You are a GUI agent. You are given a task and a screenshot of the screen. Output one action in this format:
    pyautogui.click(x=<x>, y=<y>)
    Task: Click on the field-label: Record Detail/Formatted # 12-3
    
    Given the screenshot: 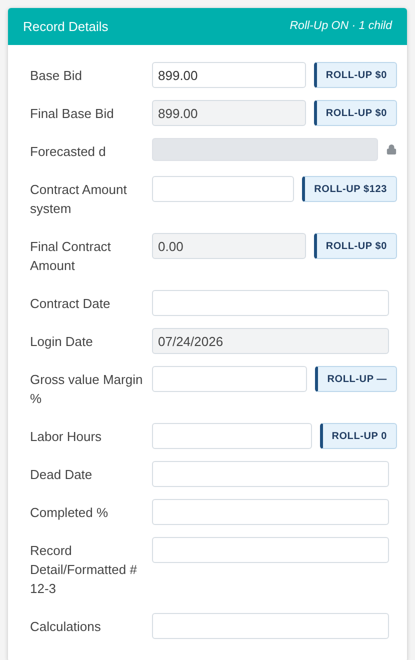 What is the action you would take?
    pyautogui.click(x=84, y=570)
    